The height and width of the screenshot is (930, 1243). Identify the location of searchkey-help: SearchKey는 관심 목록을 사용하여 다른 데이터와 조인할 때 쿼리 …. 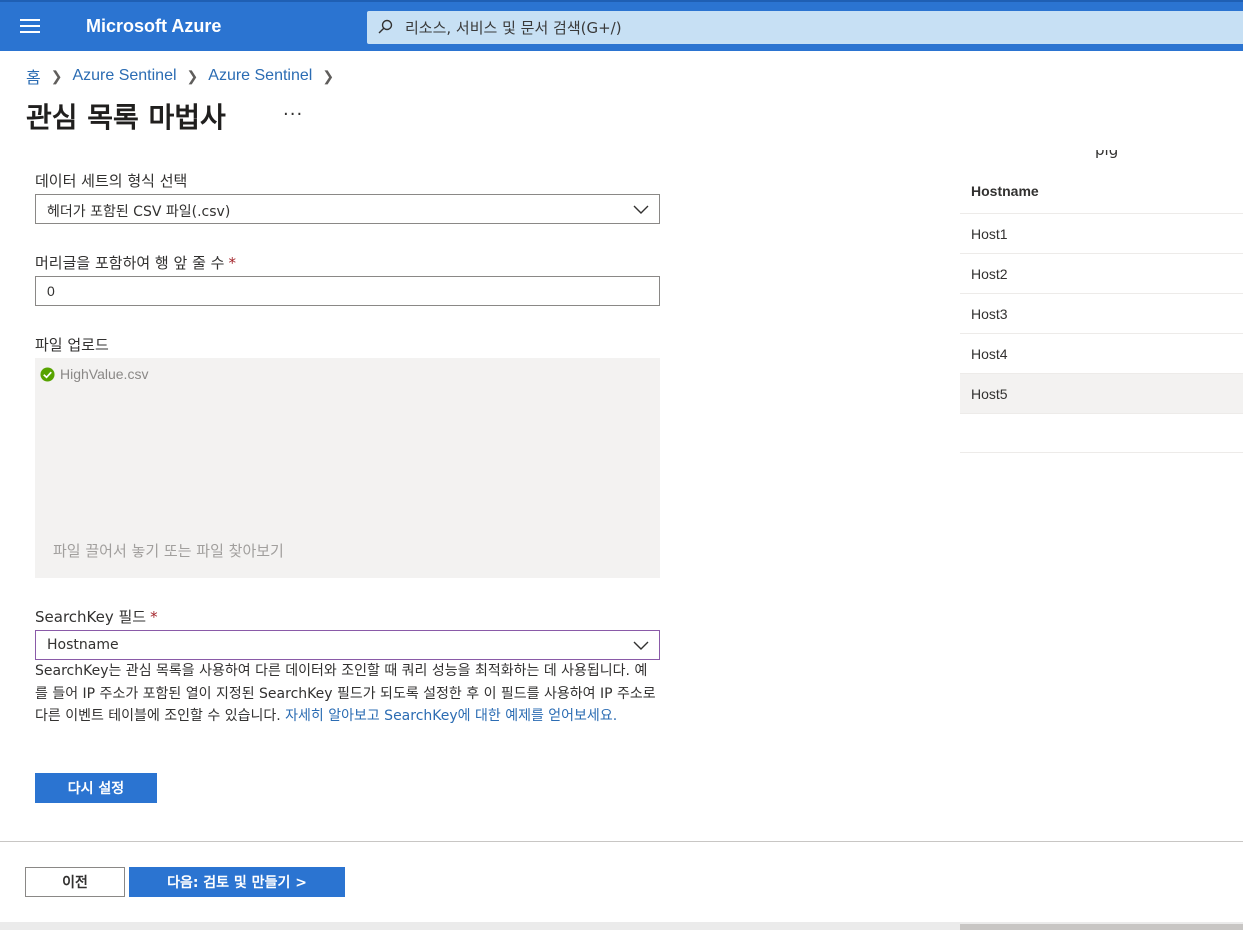
(347, 694).